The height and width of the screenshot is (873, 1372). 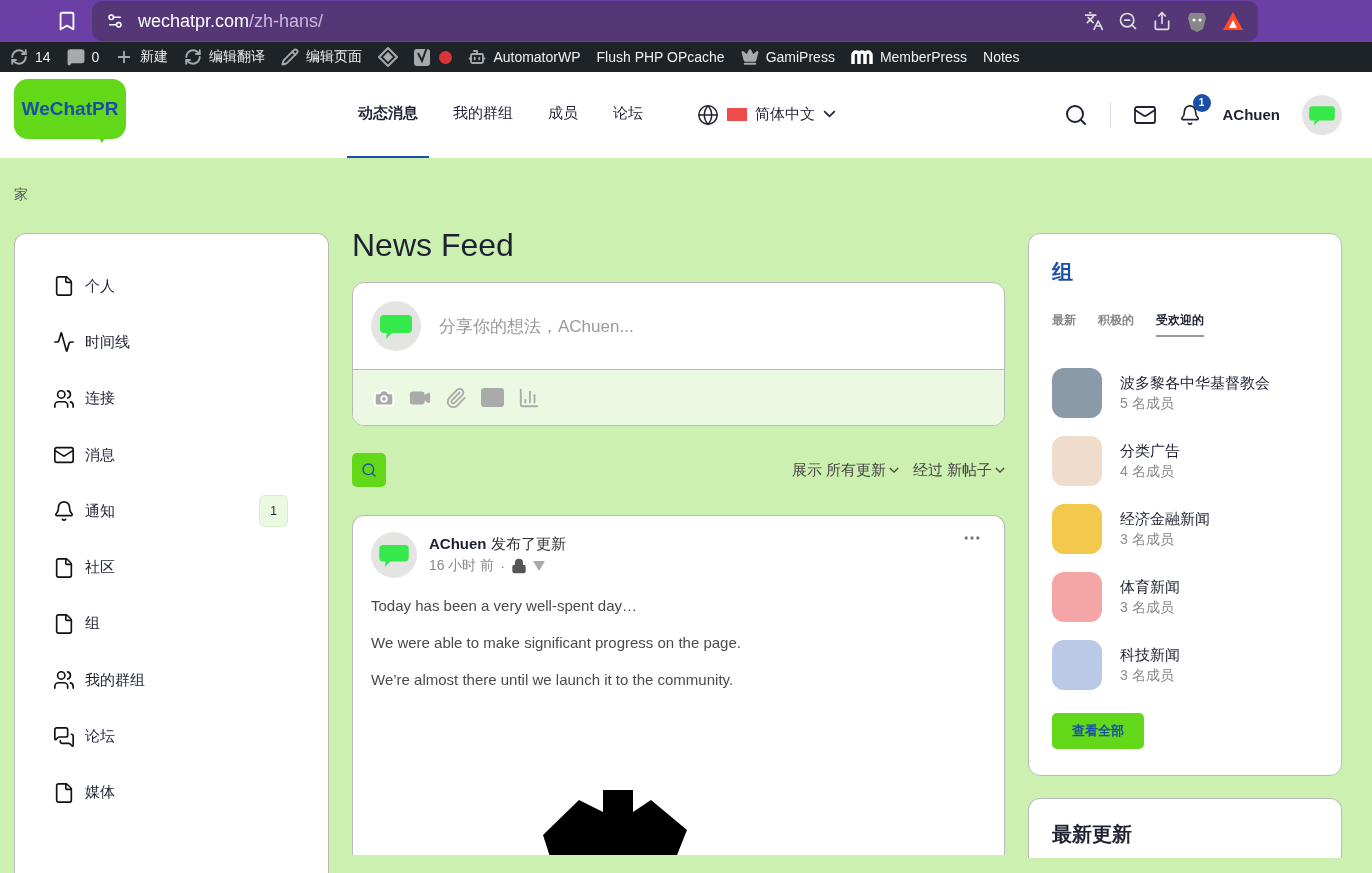 What do you see at coordinates (1185, 597) in the screenshot?
I see `group-item: 体育新闻 3 名成员` at bounding box center [1185, 597].